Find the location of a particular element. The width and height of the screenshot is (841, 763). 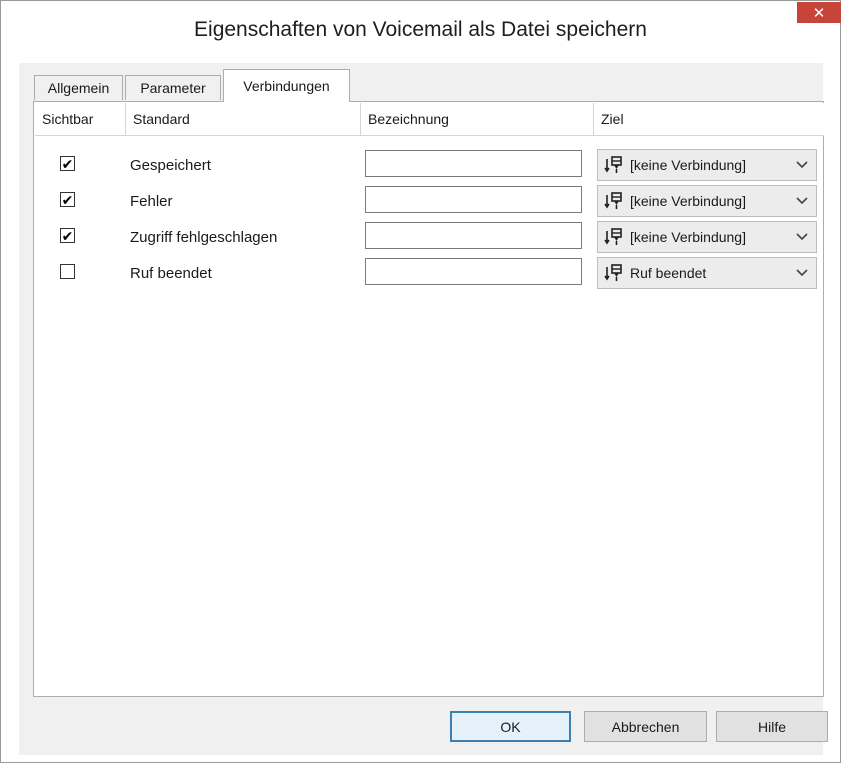

standard-label: Zugriff fehlgeschlagen is located at coordinates (204, 237).